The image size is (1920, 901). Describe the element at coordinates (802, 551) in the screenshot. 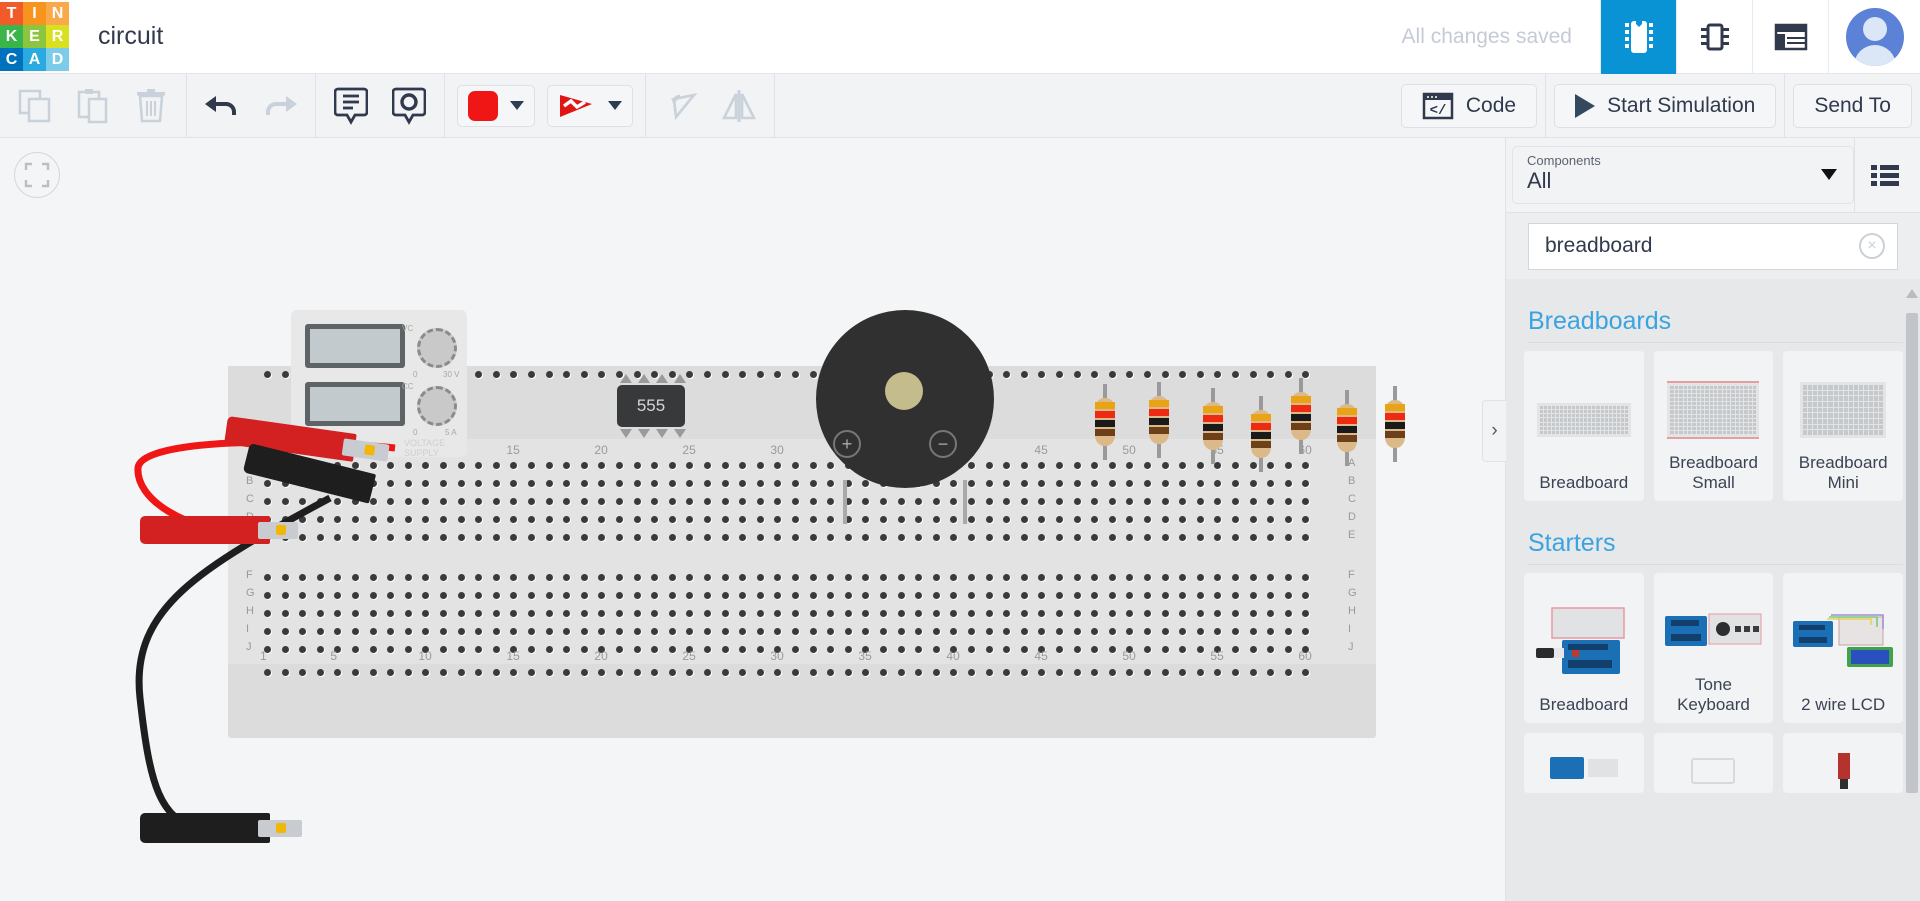

I see `breadboard-main-area` at that location.